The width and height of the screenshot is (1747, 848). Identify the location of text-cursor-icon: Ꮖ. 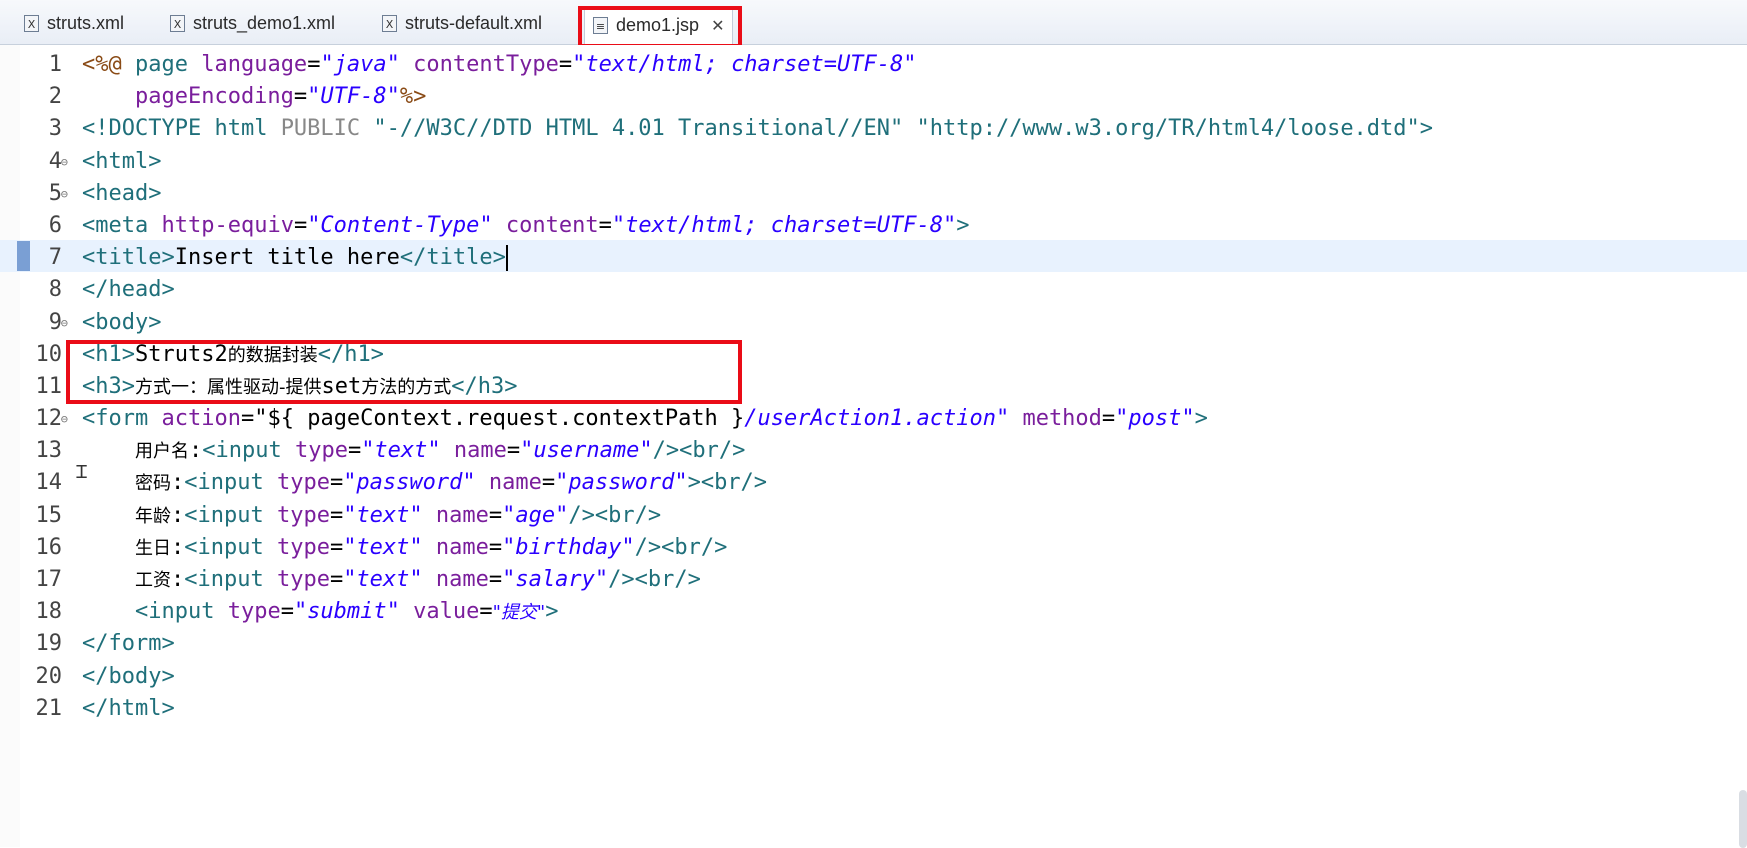
(82, 472).